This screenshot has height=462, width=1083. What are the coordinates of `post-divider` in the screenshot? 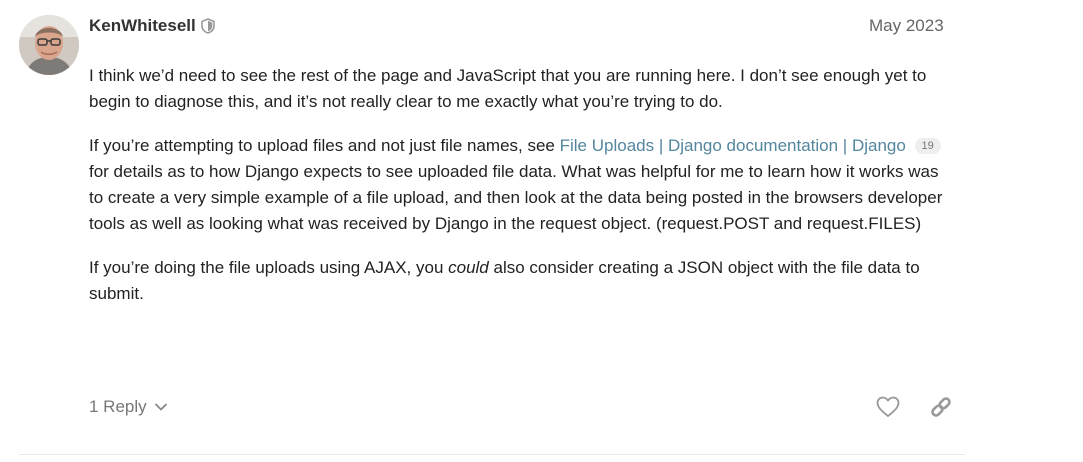 It's located at (492, 454).